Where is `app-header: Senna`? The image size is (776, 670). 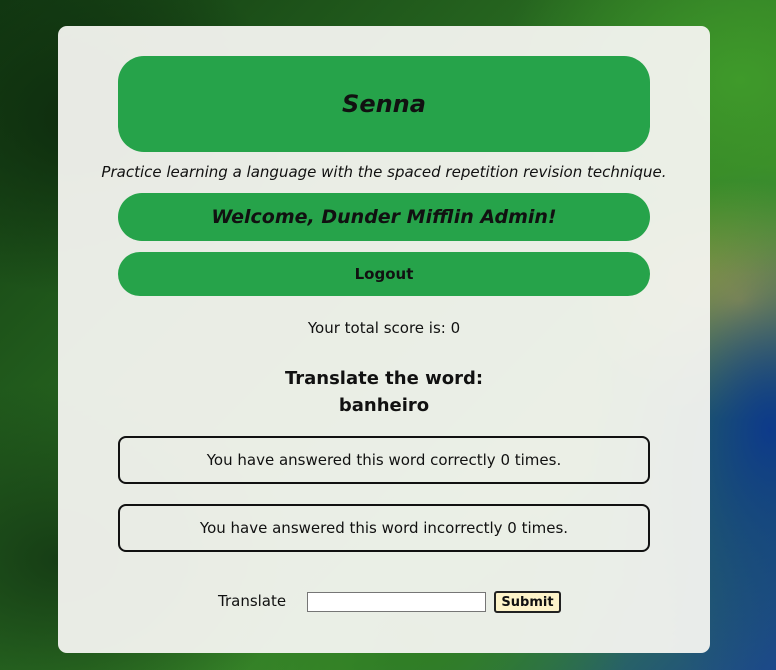 app-header: Senna is located at coordinates (384, 104).